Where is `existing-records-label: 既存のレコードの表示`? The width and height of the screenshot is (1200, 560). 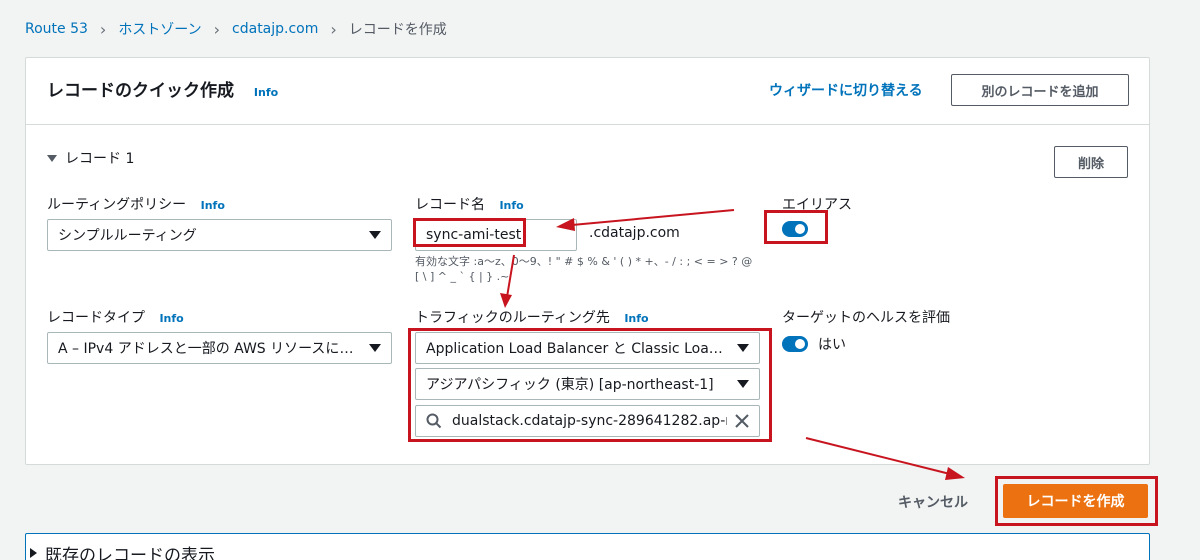 existing-records-label: 既存のレコードの表示 is located at coordinates (130, 552).